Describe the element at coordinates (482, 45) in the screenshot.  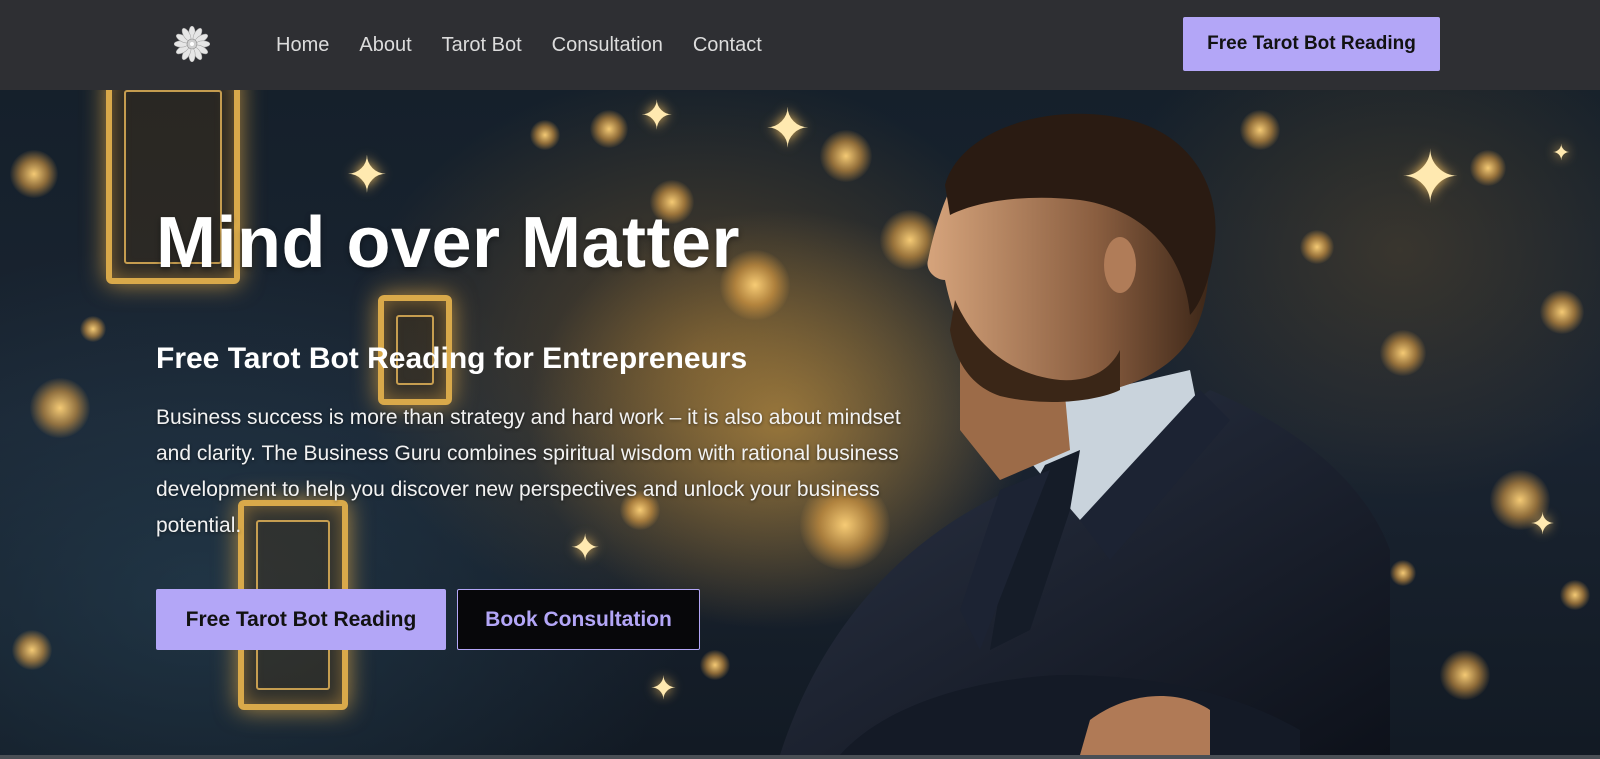
I see `nav-link-tarot-bot: Tarot Bot` at that location.